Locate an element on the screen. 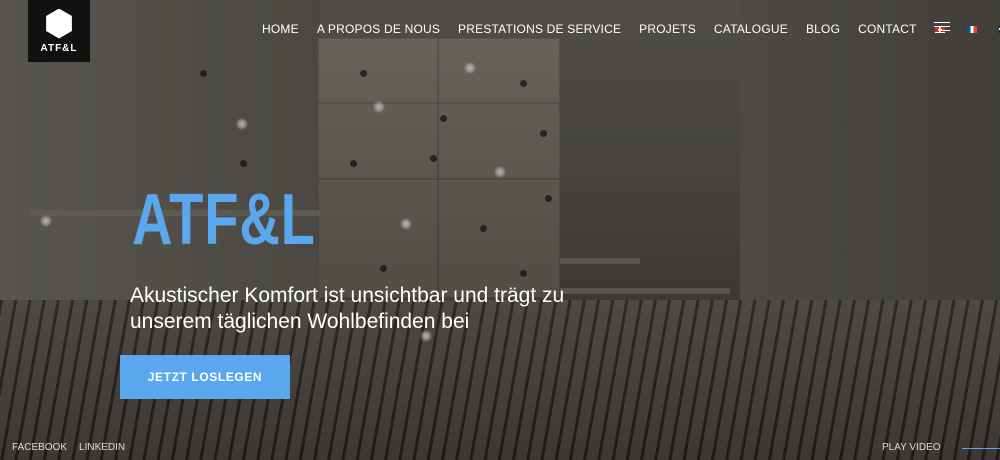  flag-fr-icon is located at coordinates (971, 29).